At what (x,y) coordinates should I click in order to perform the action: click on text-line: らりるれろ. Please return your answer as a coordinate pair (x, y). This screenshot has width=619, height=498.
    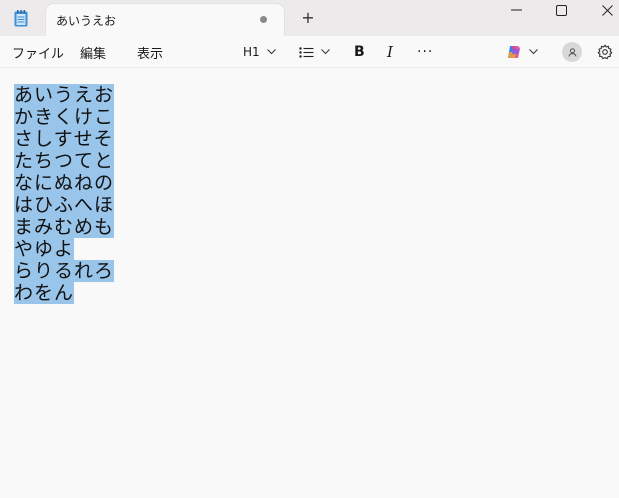
    Looking at the image, I should click on (64, 271).